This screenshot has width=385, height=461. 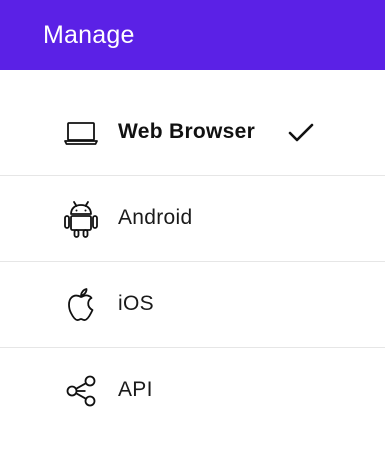 I want to click on menu-item-label: iOS, so click(x=136, y=303).